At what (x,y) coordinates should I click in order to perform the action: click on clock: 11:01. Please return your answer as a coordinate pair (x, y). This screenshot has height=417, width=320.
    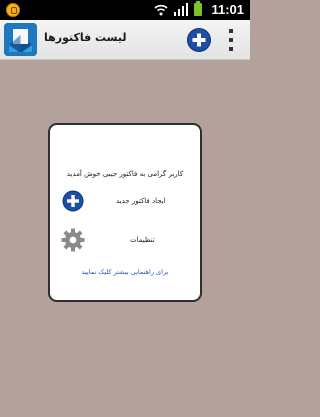
    Looking at the image, I should click on (227, 9).